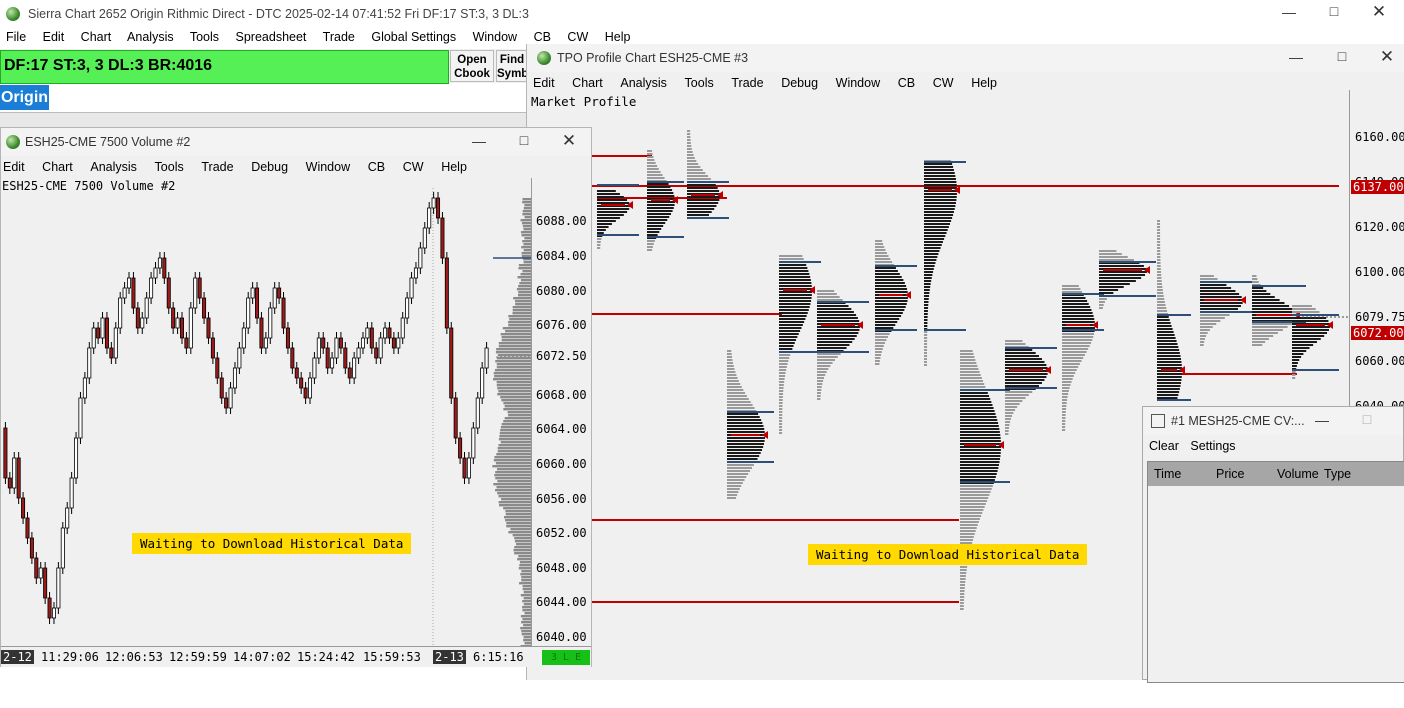 Image resolution: width=1404 pixels, height=708 pixels. What do you see at coordinates (799, 83) in the screenshot?
I see `tpo-menu-debug: Debug` at bounding box center [799, 83].